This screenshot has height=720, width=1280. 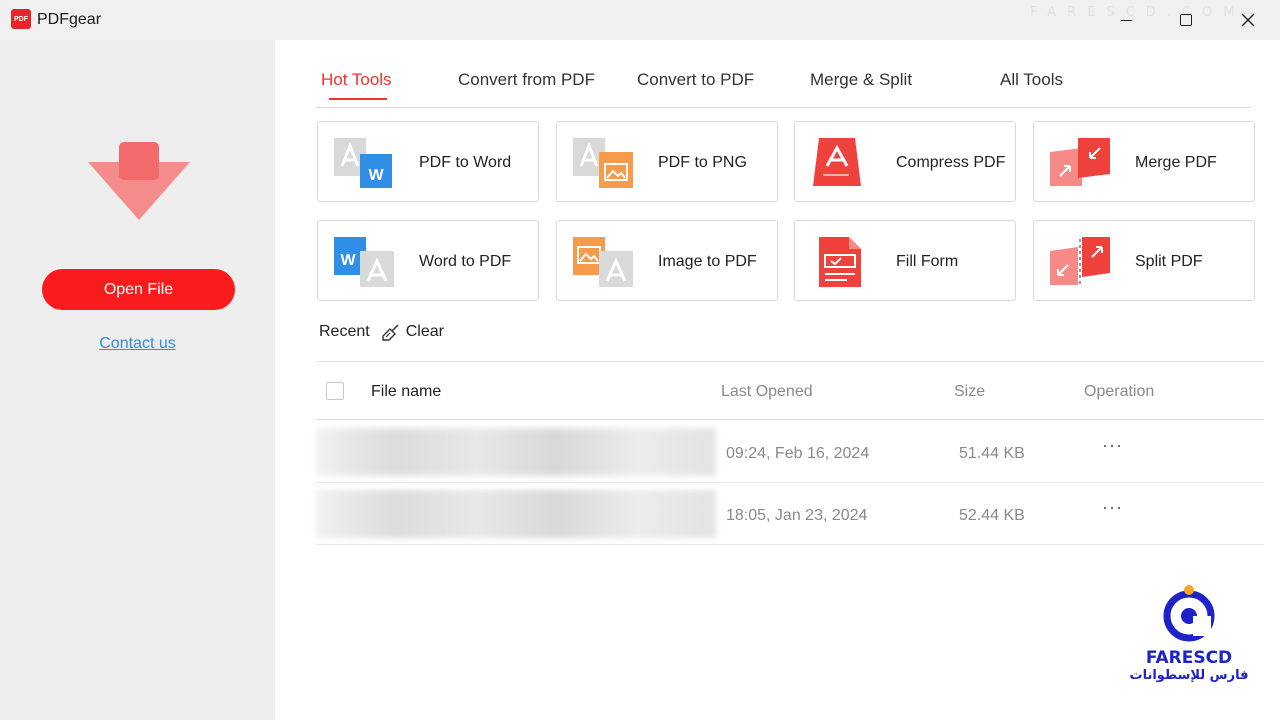 I want to click on fill-form-icon, so click(x=840, y=262).